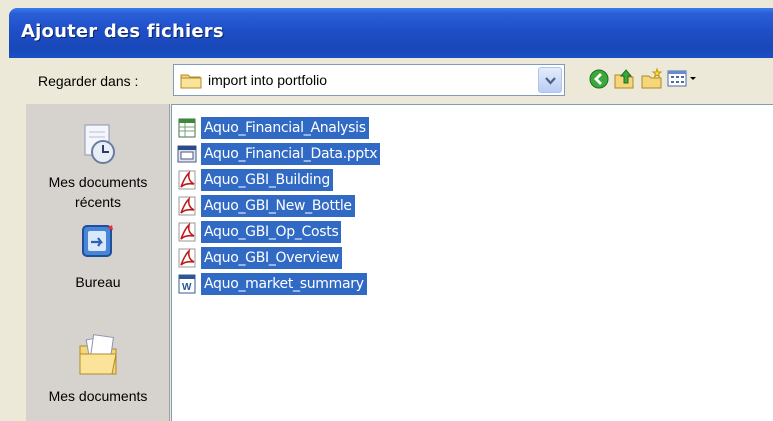 The image size is (773, 421). Describe the element at coordinates (391, 33) in the screenshot. I see `title-bar: Ajouter des fichiers` at that location.